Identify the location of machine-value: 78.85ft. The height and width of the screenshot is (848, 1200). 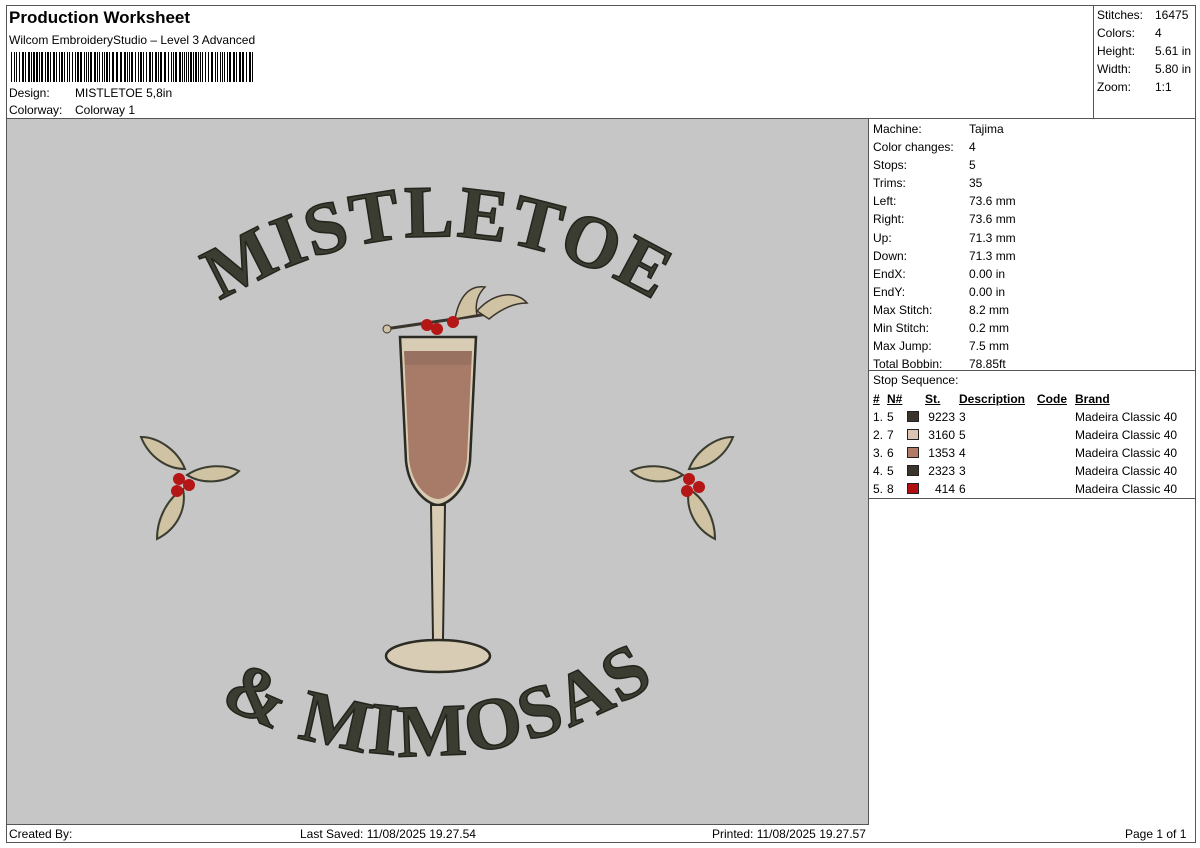
(987, 364).